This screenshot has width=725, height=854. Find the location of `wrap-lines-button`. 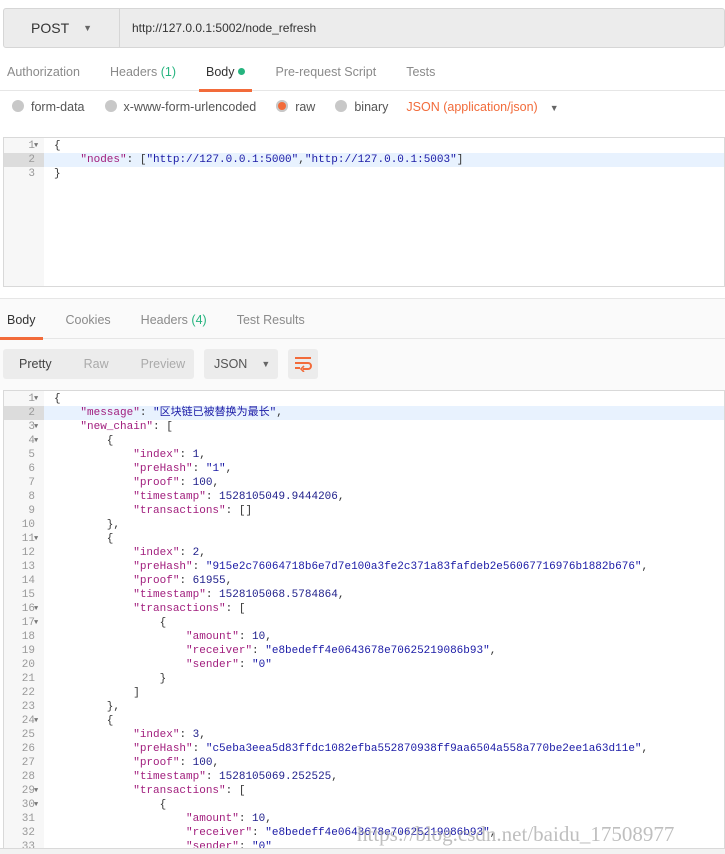

wrap-lines-button is located at coordinates (303, 364).